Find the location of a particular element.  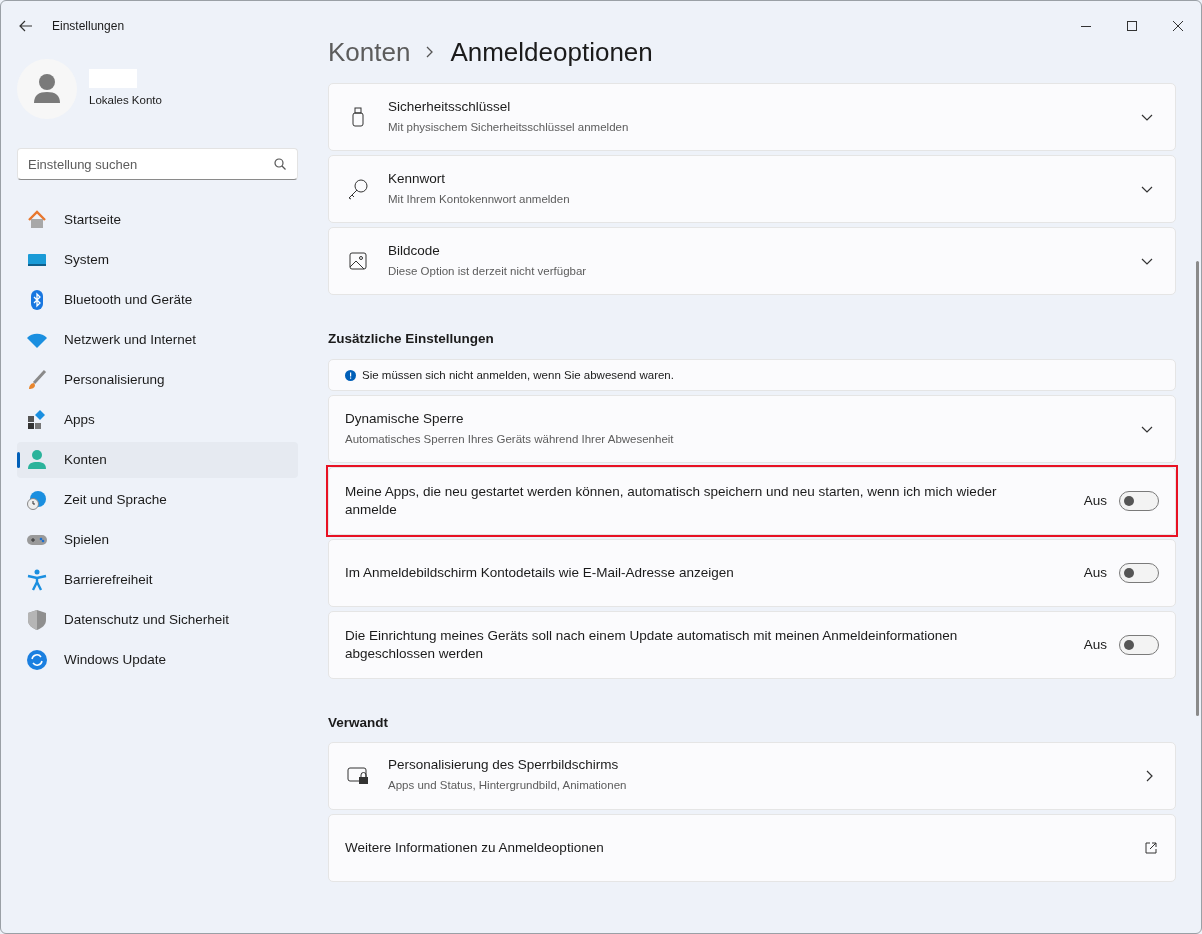

sidebar-item: Bluetooth und Geräte is located at coordinates (157, 300).